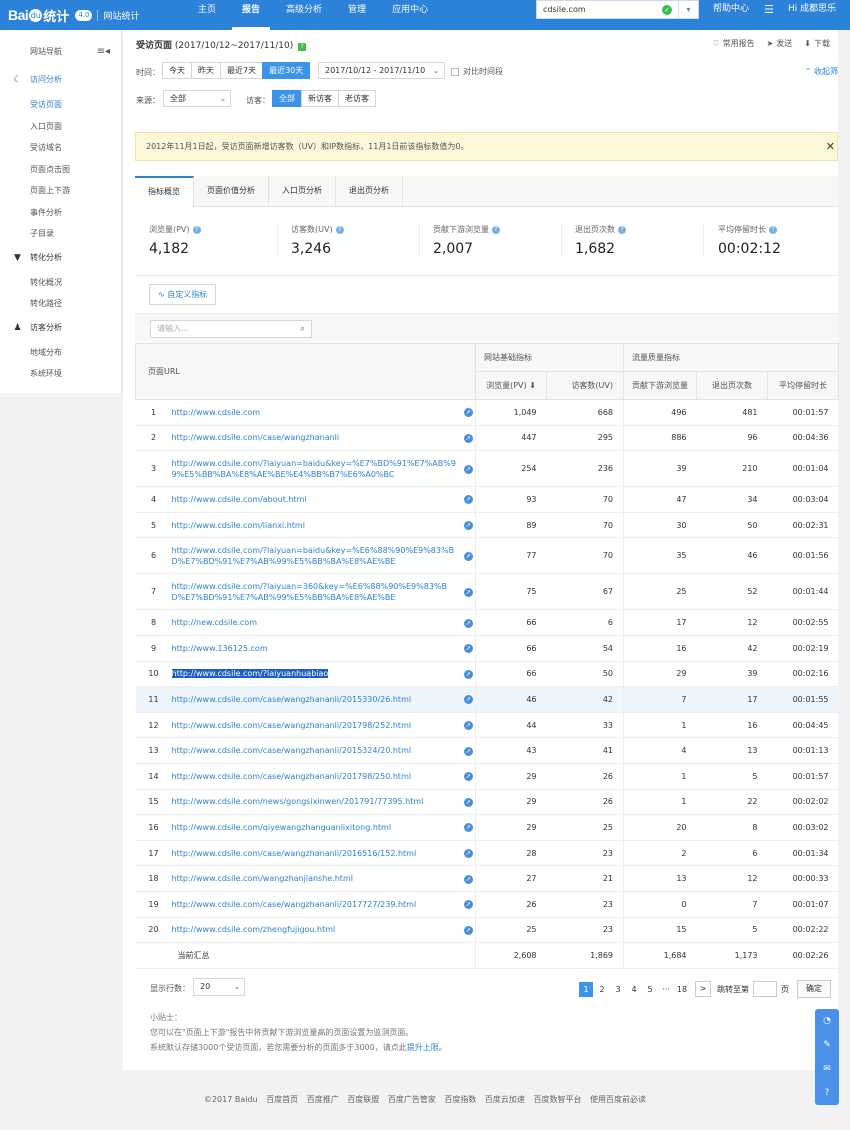  What do you see at coordinates (602, 989) in the screenshot?
I see `page-2: 2` at bounding box center [602, 989].